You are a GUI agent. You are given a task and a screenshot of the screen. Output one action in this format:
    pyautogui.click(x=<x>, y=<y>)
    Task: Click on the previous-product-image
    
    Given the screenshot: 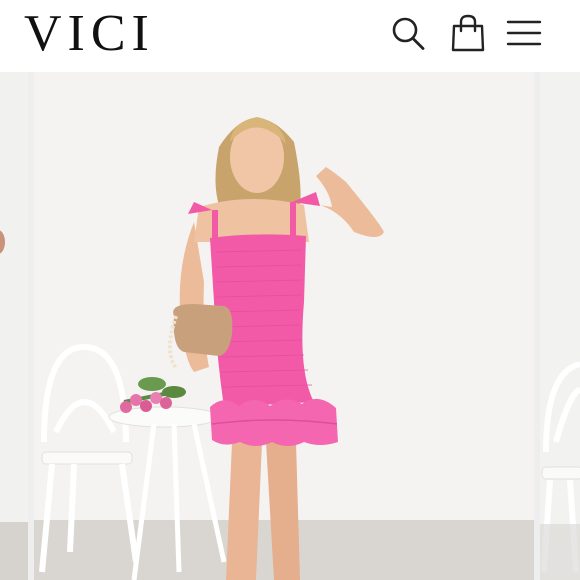 What is the action you would take?
    pyautogui.click(x=14, y=326)
    